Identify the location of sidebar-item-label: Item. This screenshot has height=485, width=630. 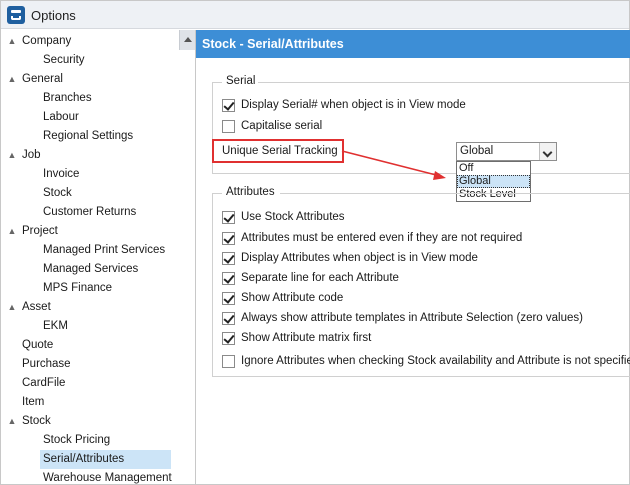
(33, 402).